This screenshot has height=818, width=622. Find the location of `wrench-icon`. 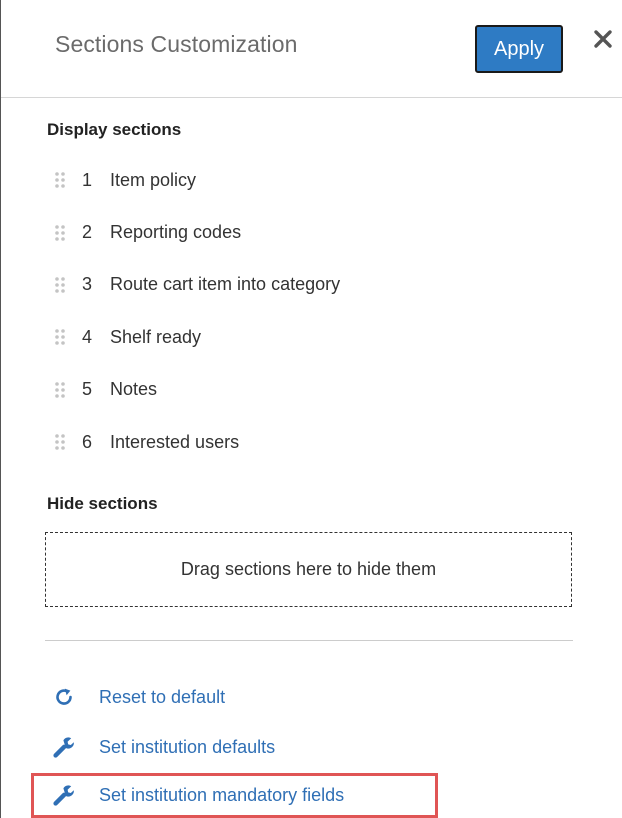

wrench-icon is located at coordinates (64, 747).